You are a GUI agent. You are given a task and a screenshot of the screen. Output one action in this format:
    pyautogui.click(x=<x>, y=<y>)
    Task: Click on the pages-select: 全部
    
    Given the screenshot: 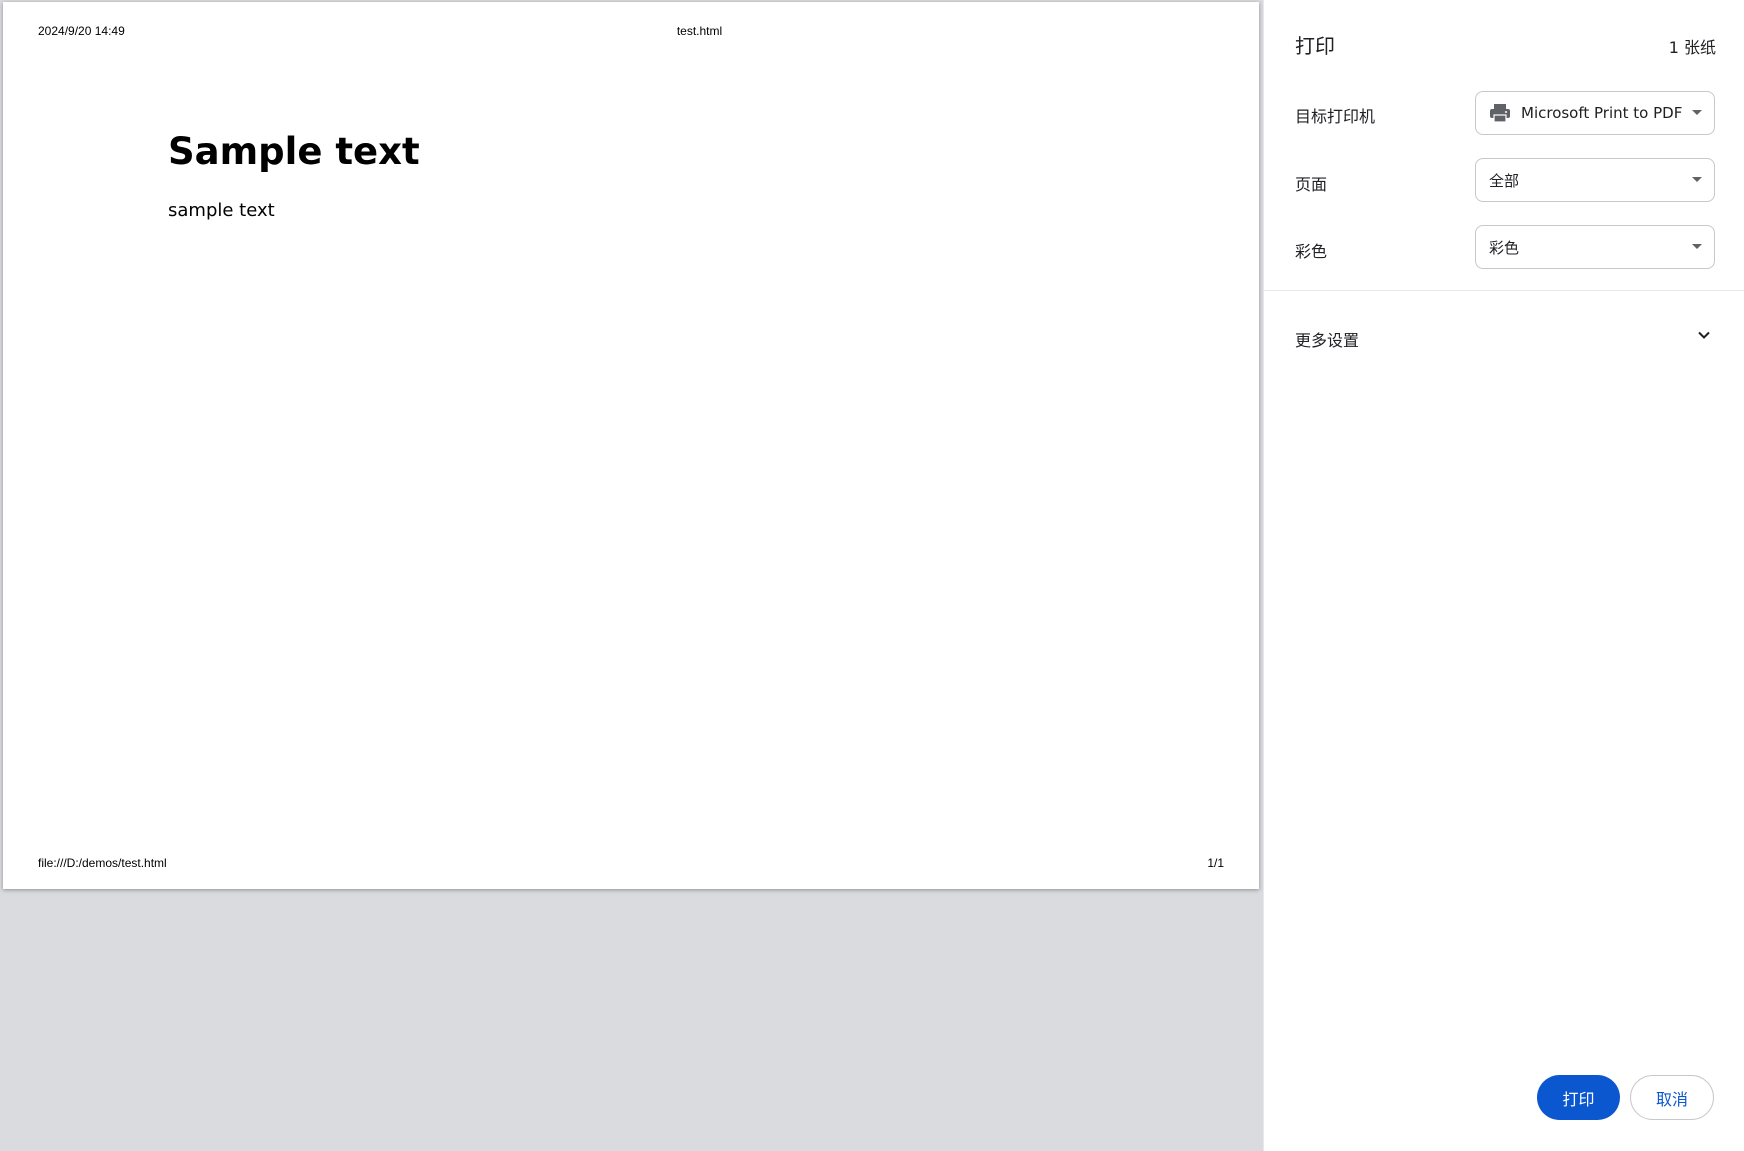 What is the action you would take?
    pyautogui.click(x=1595, y=180)
    